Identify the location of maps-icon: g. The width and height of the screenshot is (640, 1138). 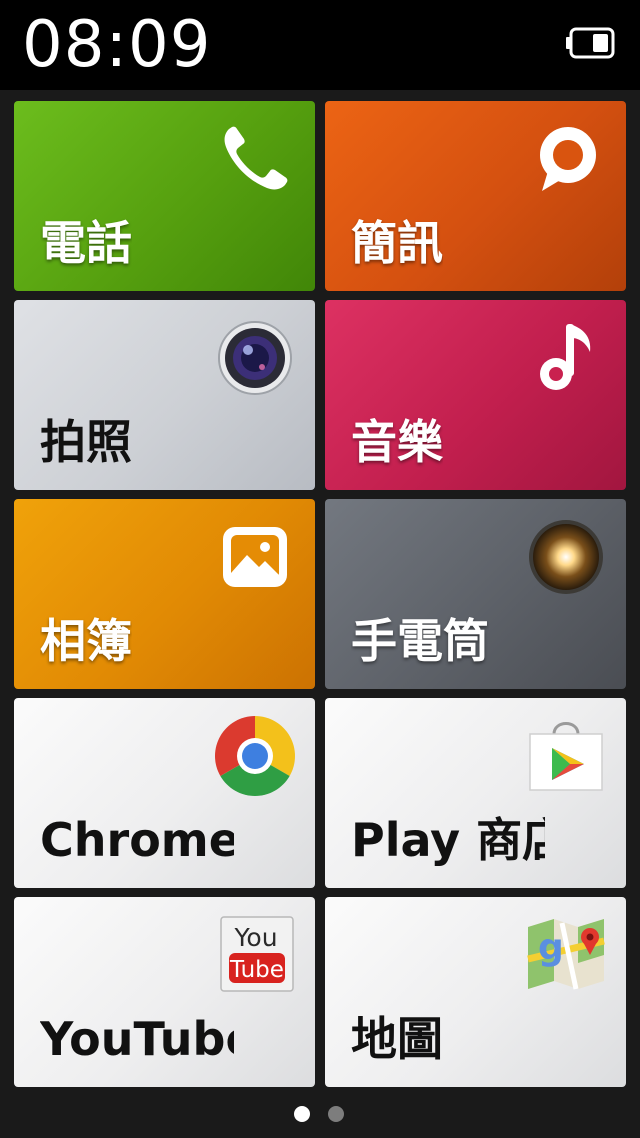
(566, 955).